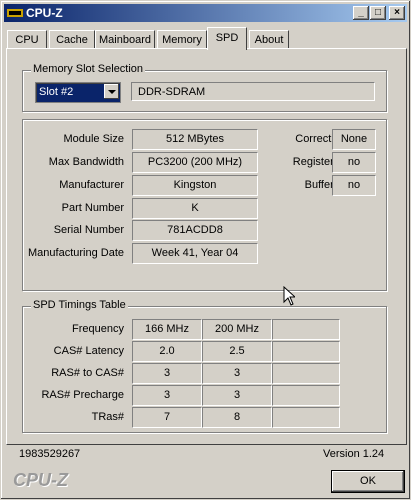 The width and height of the screenshot is (411, 500). What do you see at coordinates (195, 162) in the screenshot?
I see `max-bandwidth-value: PC3200 (200 MHz)` at bounding box center [195, 162].